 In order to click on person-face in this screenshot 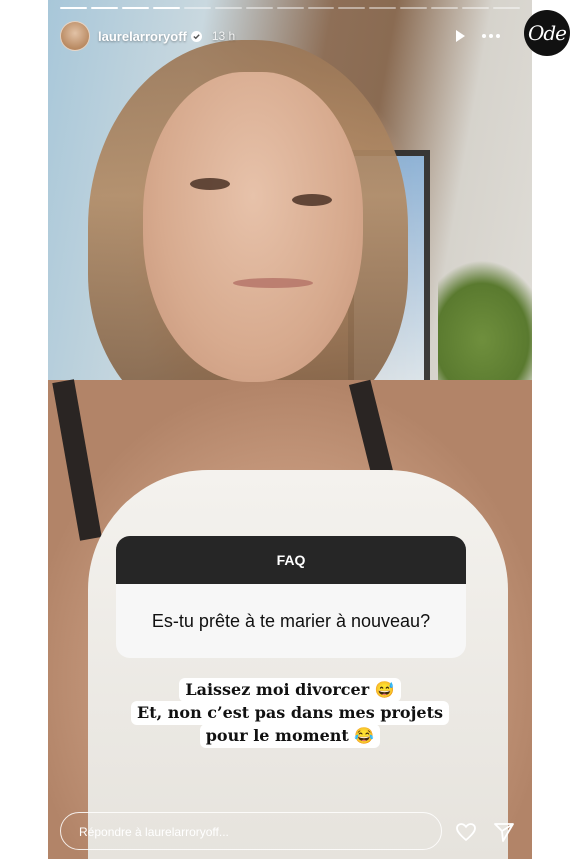, I will do `click(253, 227)`.